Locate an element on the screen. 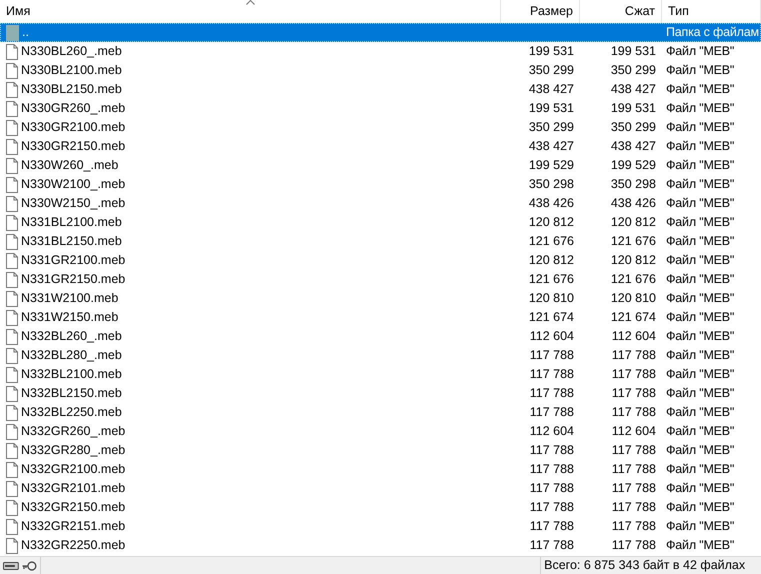 The width and height of the screenshot is (761, 574). drive-icon is located at coordinates (11, 566).